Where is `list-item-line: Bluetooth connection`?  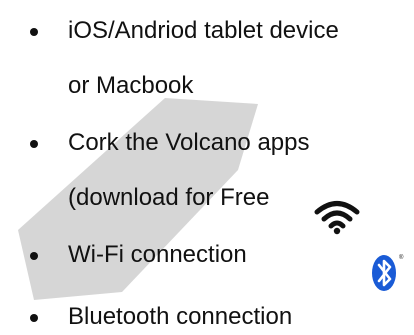
list-item-line: Bluetooth connection is located at coordinates (180, 316).